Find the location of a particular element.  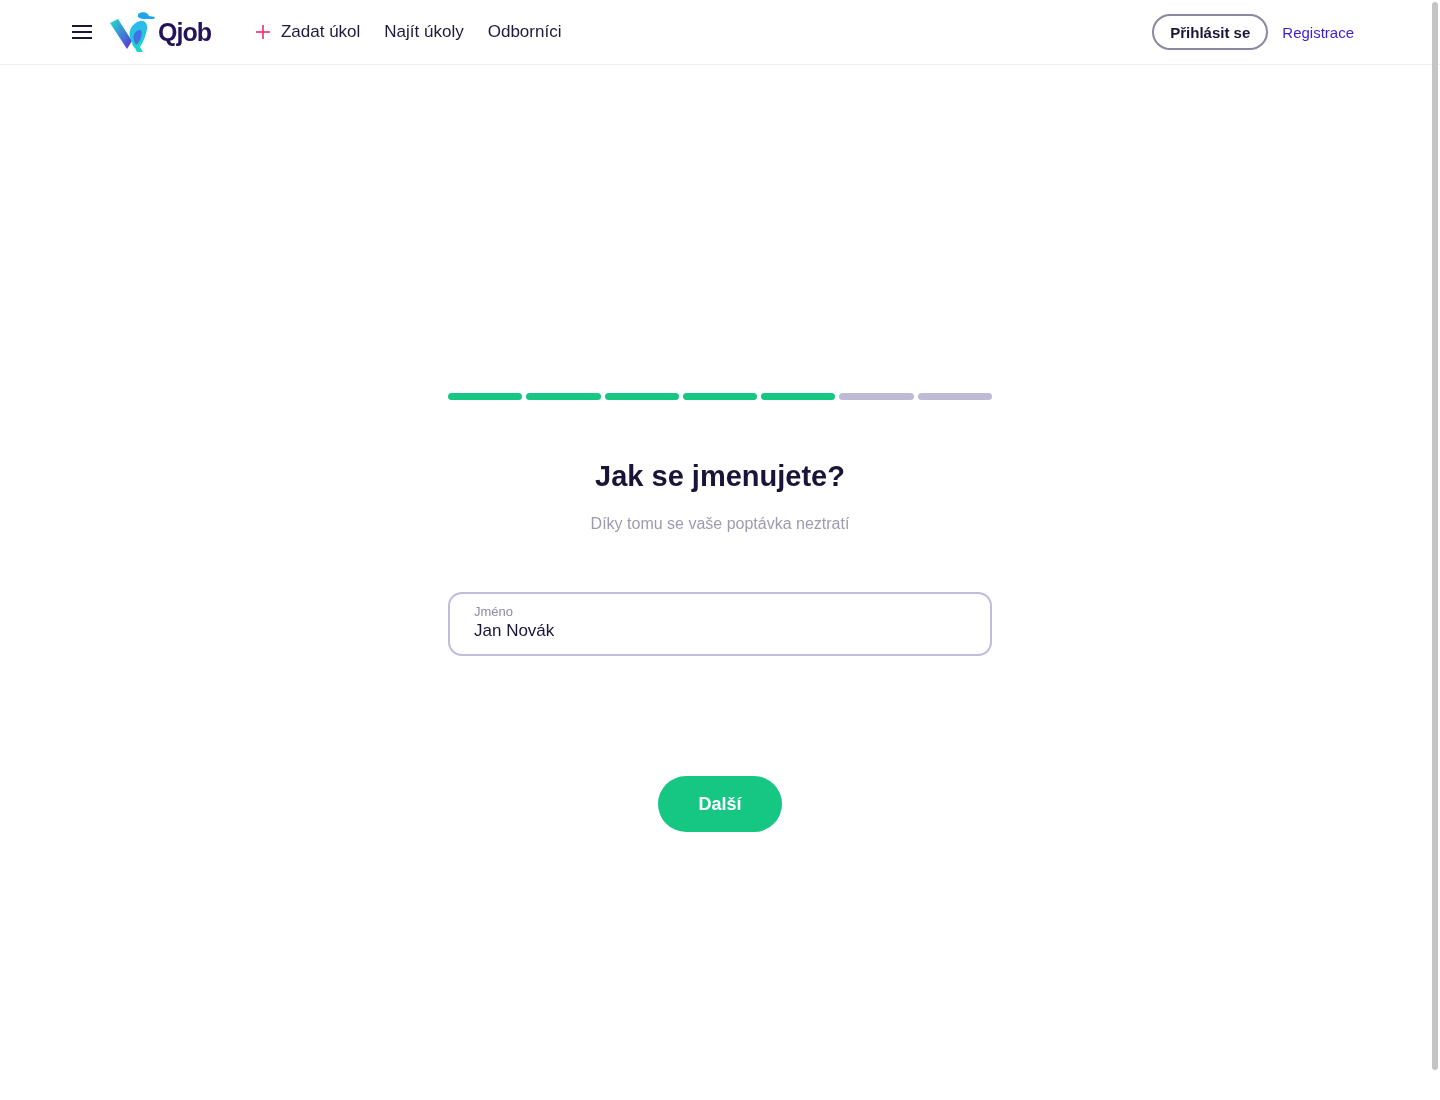

create-task-link: Zadat úkol is located at coordinates (308, 32).